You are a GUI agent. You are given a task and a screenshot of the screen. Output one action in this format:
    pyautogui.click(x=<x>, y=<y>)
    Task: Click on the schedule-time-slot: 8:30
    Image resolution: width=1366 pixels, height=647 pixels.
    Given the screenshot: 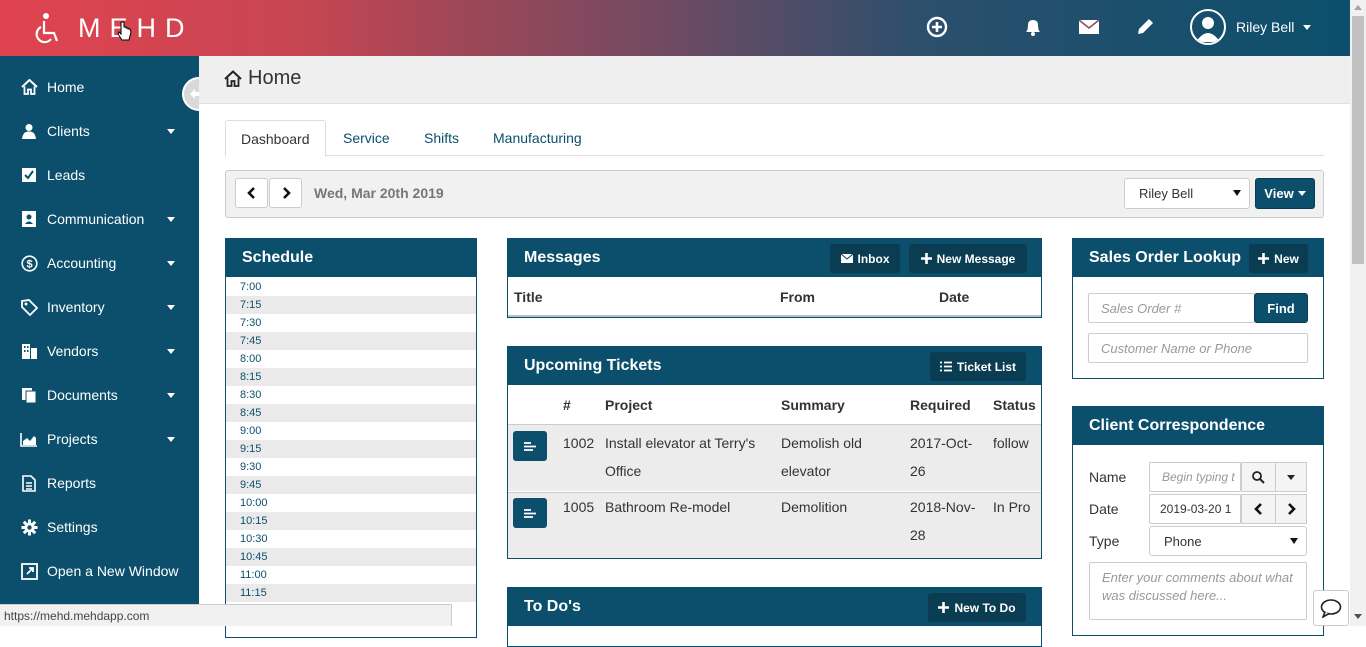 What is the action you would take?
    pyautogui.click(x=351, y=395)
    